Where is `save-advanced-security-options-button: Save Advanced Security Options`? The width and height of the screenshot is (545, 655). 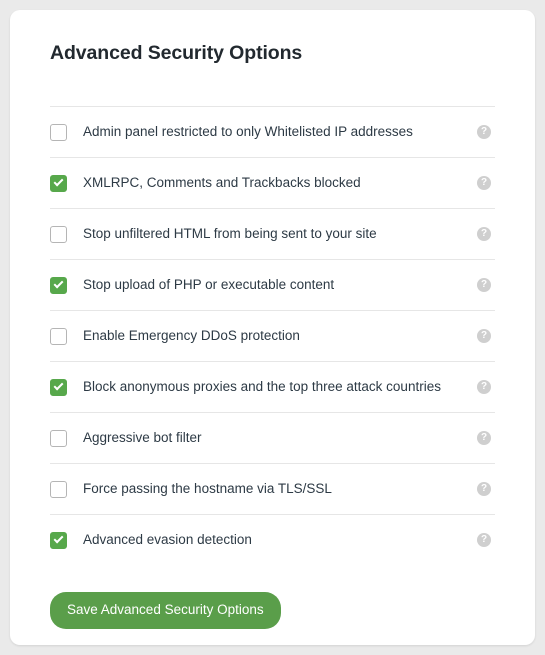
save-advanced-security-options-button: Save Advanced Security Options is located at coordinates (165, 610).